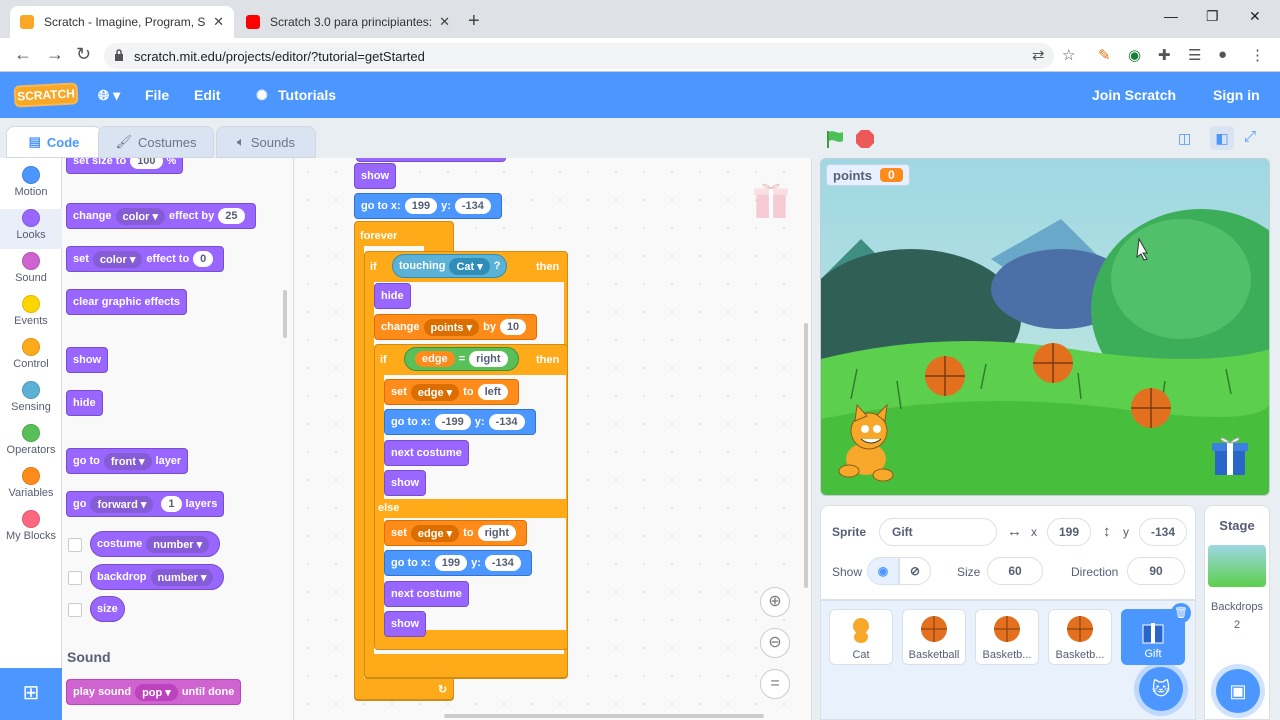 This screenshot has width=1280, height=720. I want to click on category-operators: Operators, so click(31, 440).